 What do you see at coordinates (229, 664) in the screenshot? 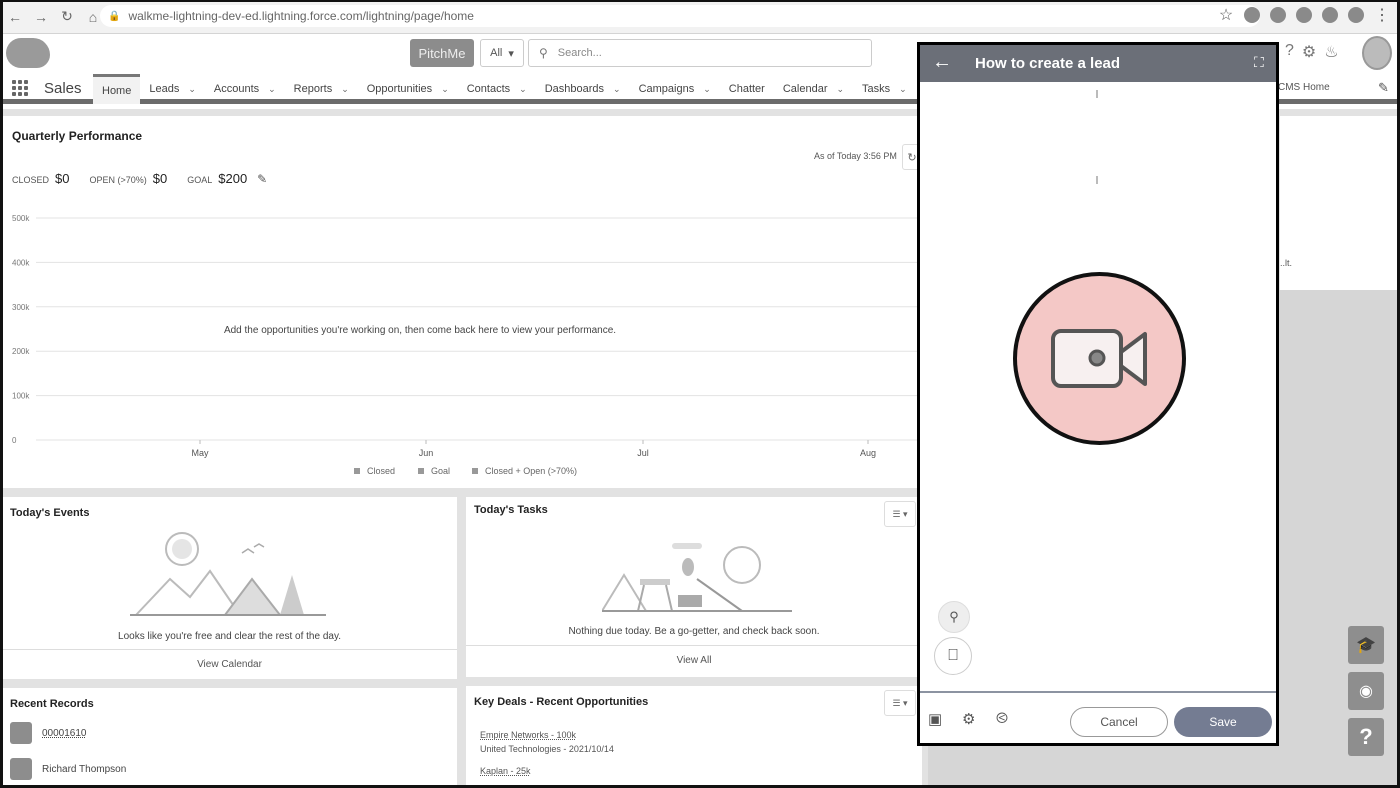
I see `view-calendar-link: View Calendar` at bounding box center [229, 664].